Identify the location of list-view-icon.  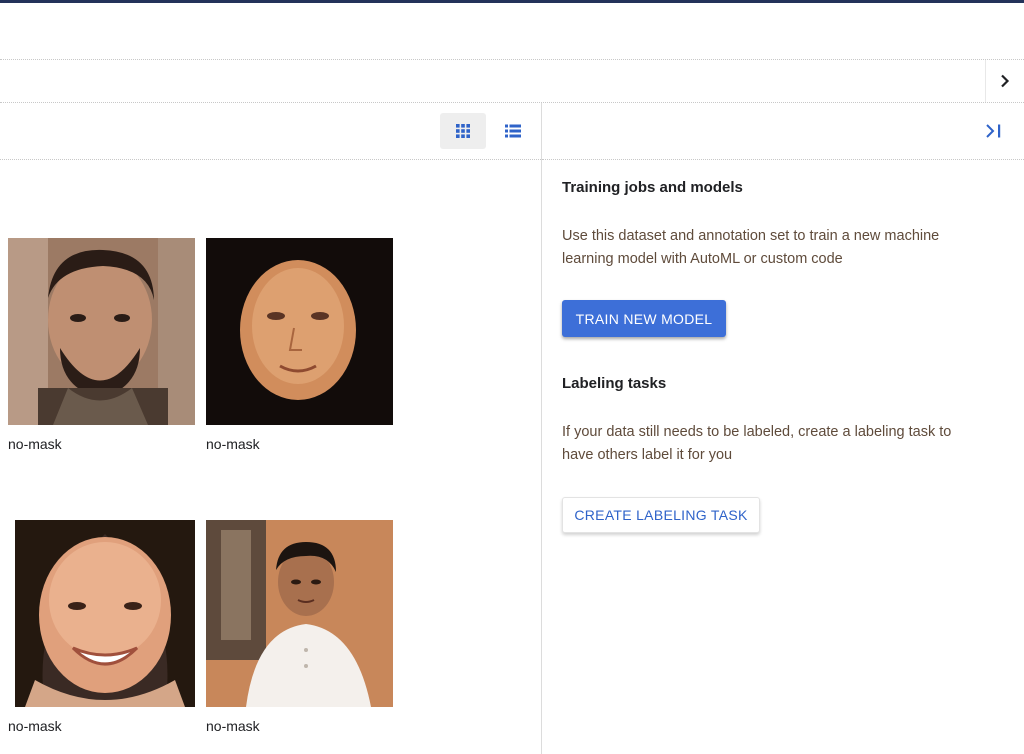
(513, 131).